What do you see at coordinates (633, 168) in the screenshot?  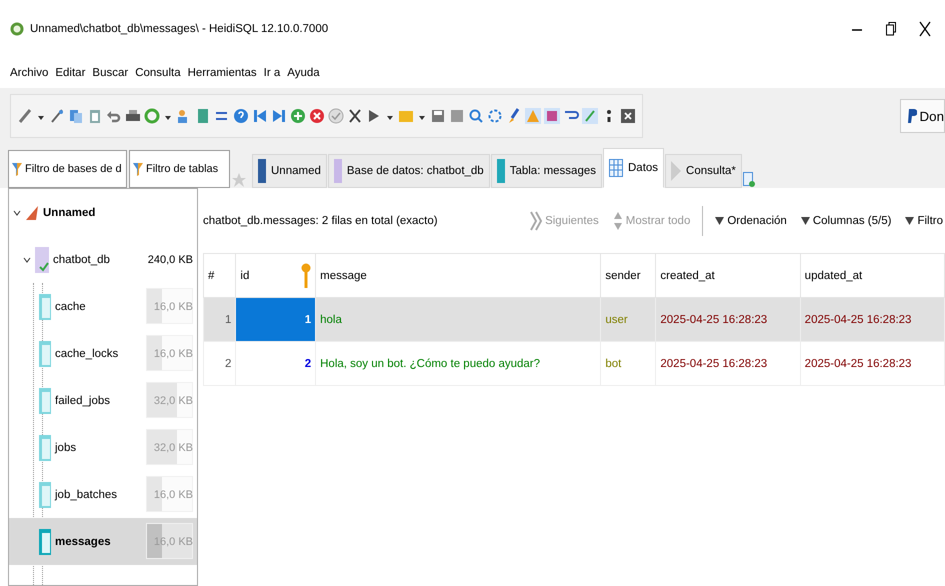 I see `tab: Datos` at bounding box center [633, 168].